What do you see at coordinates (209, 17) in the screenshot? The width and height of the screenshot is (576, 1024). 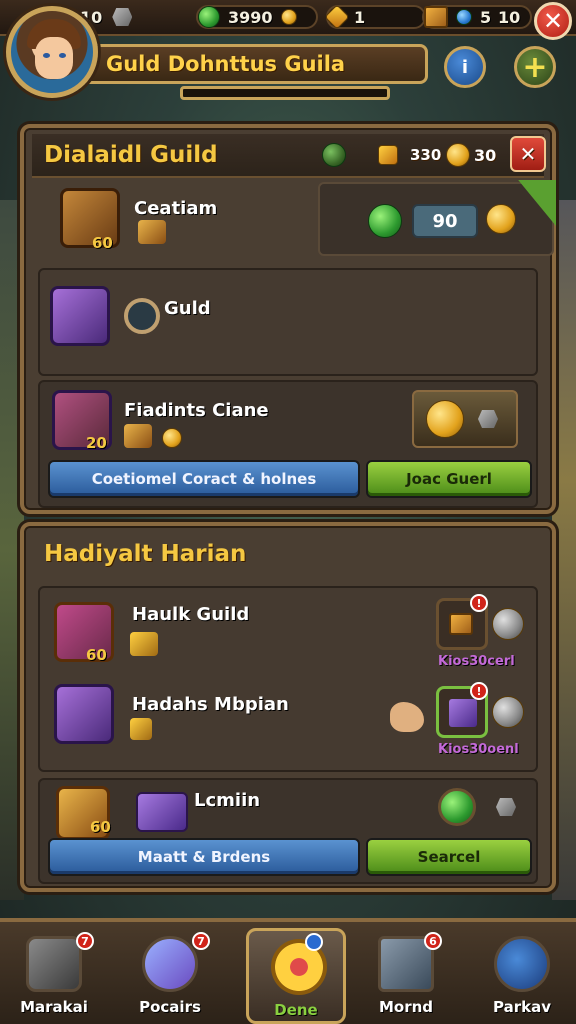 I see `gem-icon` at bounding box center [209, 17].